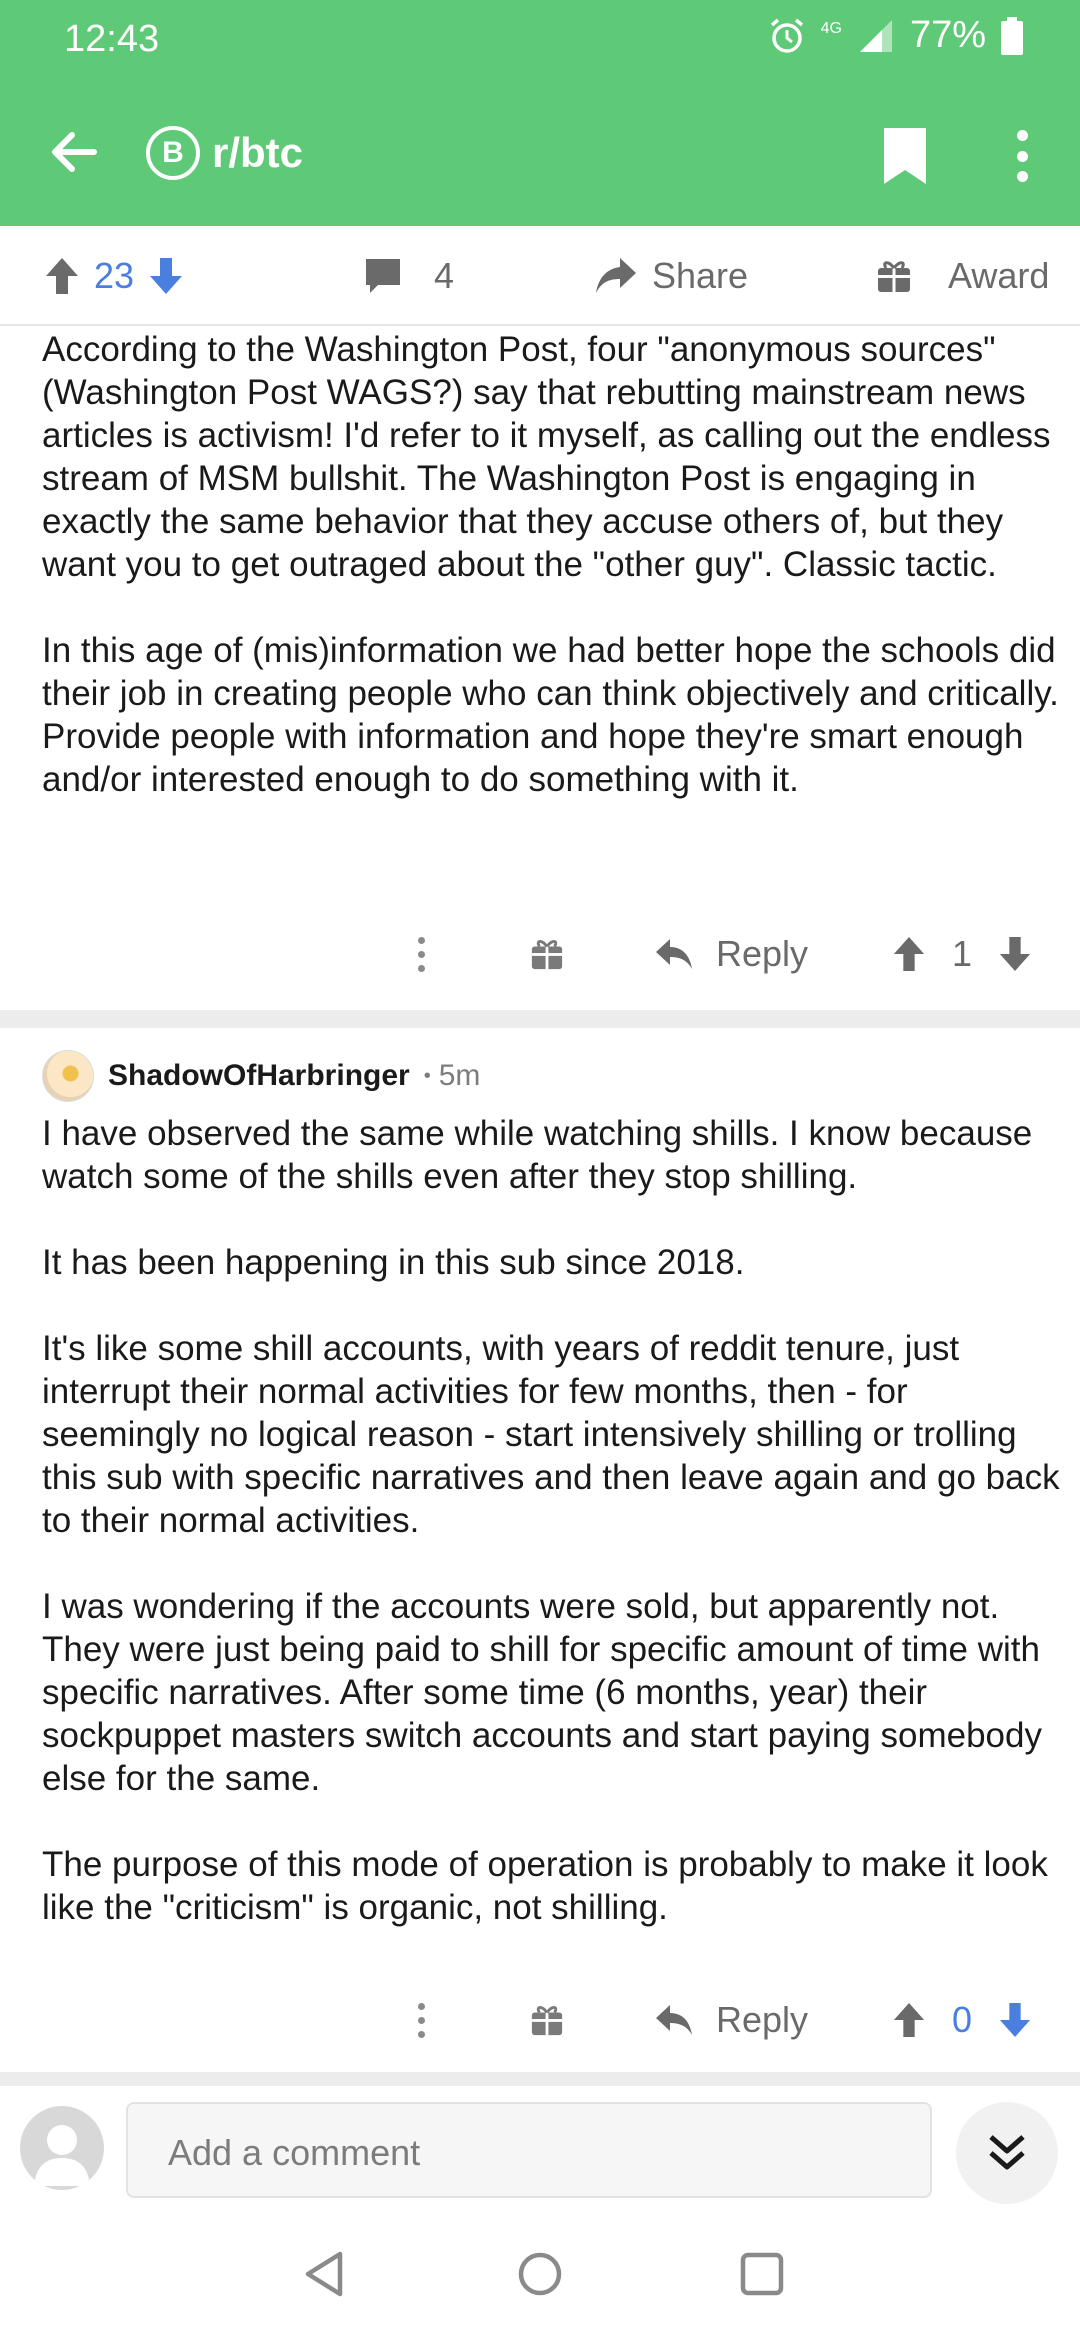  I want to click on award-label: Award, so click(999, 275).